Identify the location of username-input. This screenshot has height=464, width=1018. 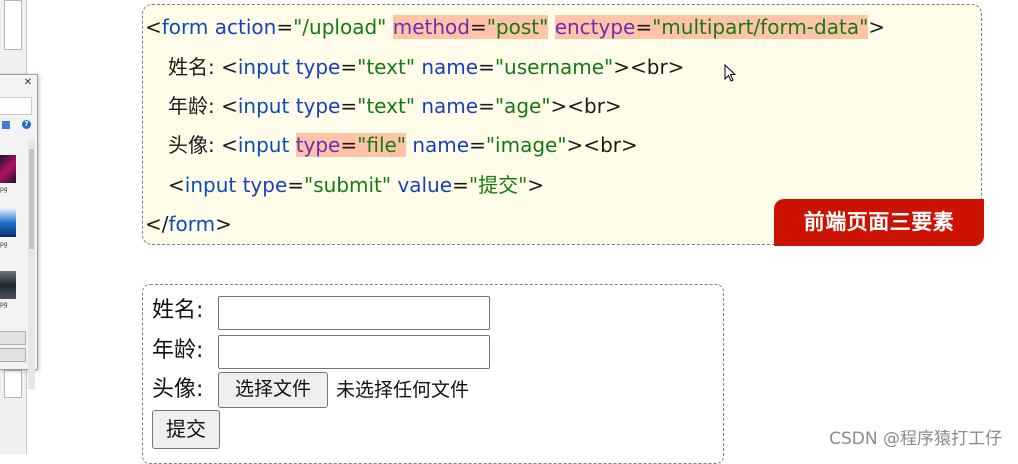
(354, 313).